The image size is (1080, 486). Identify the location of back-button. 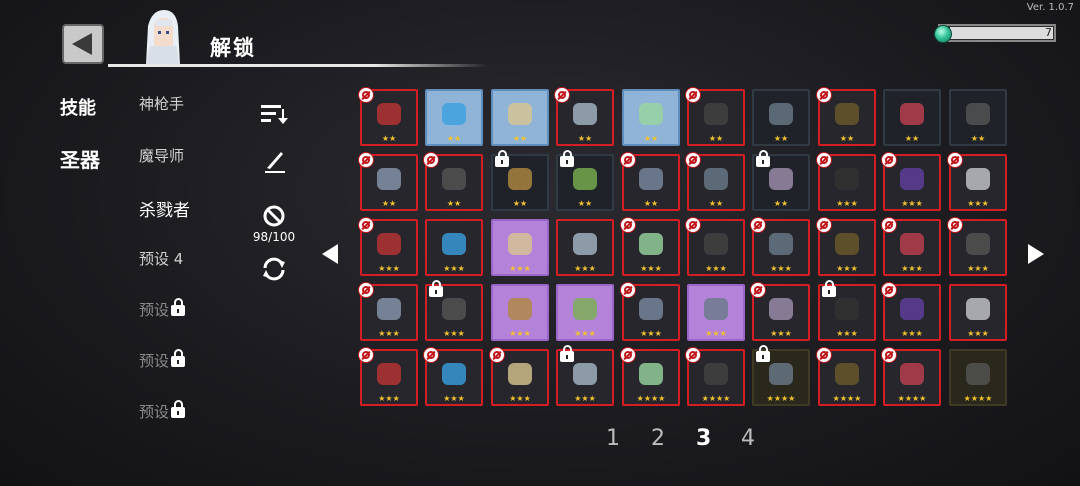
(83, 44).